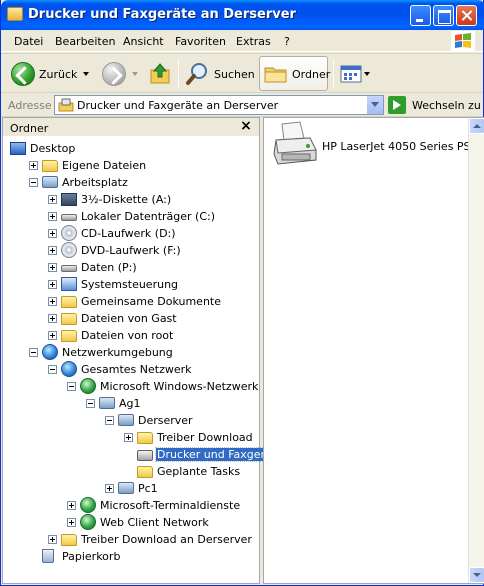 The width and height of the screenshot is (484, 586). What do you see at coordinates (143, 41) in the screenshot?
I see `menu-ansicht: Ansicht` at bounding box center [143, 41].